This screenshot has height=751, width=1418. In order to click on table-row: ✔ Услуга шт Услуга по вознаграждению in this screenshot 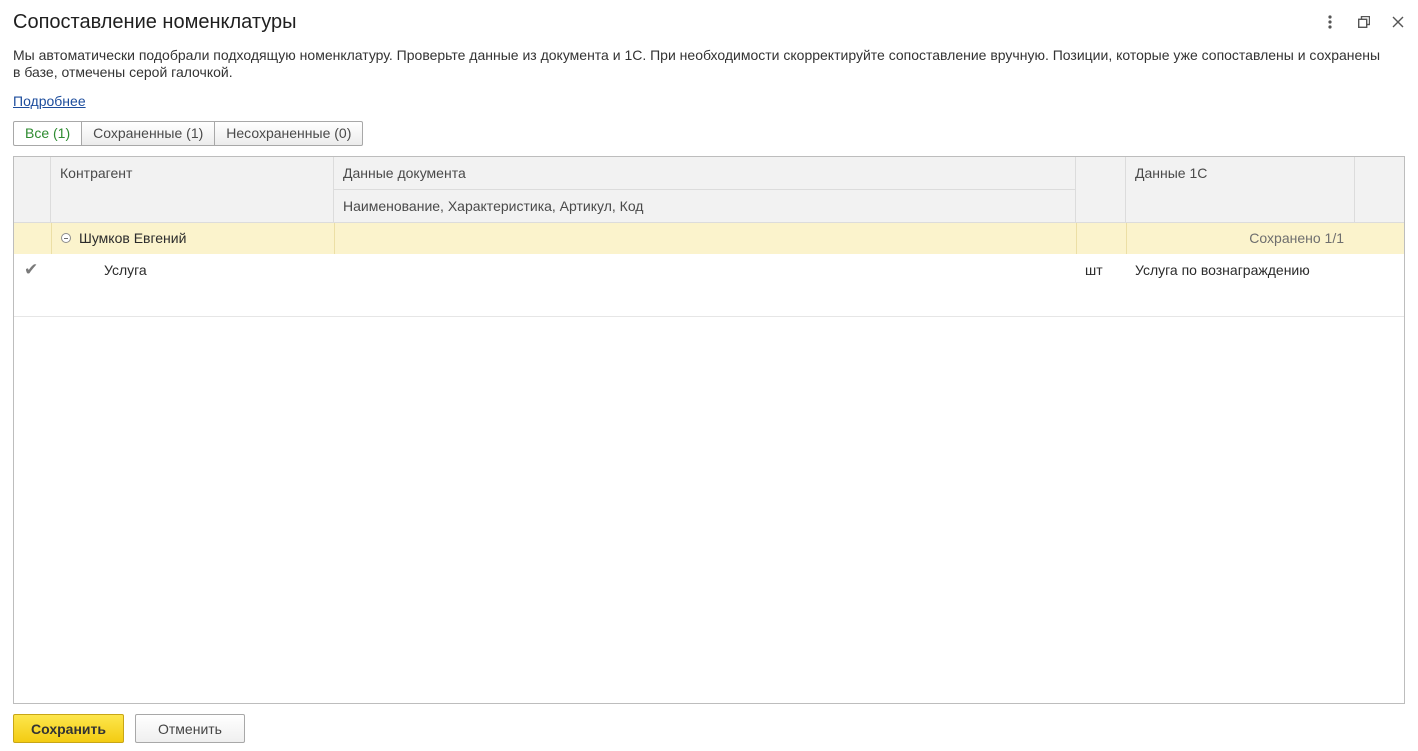, I will do `click(709, 285)`.